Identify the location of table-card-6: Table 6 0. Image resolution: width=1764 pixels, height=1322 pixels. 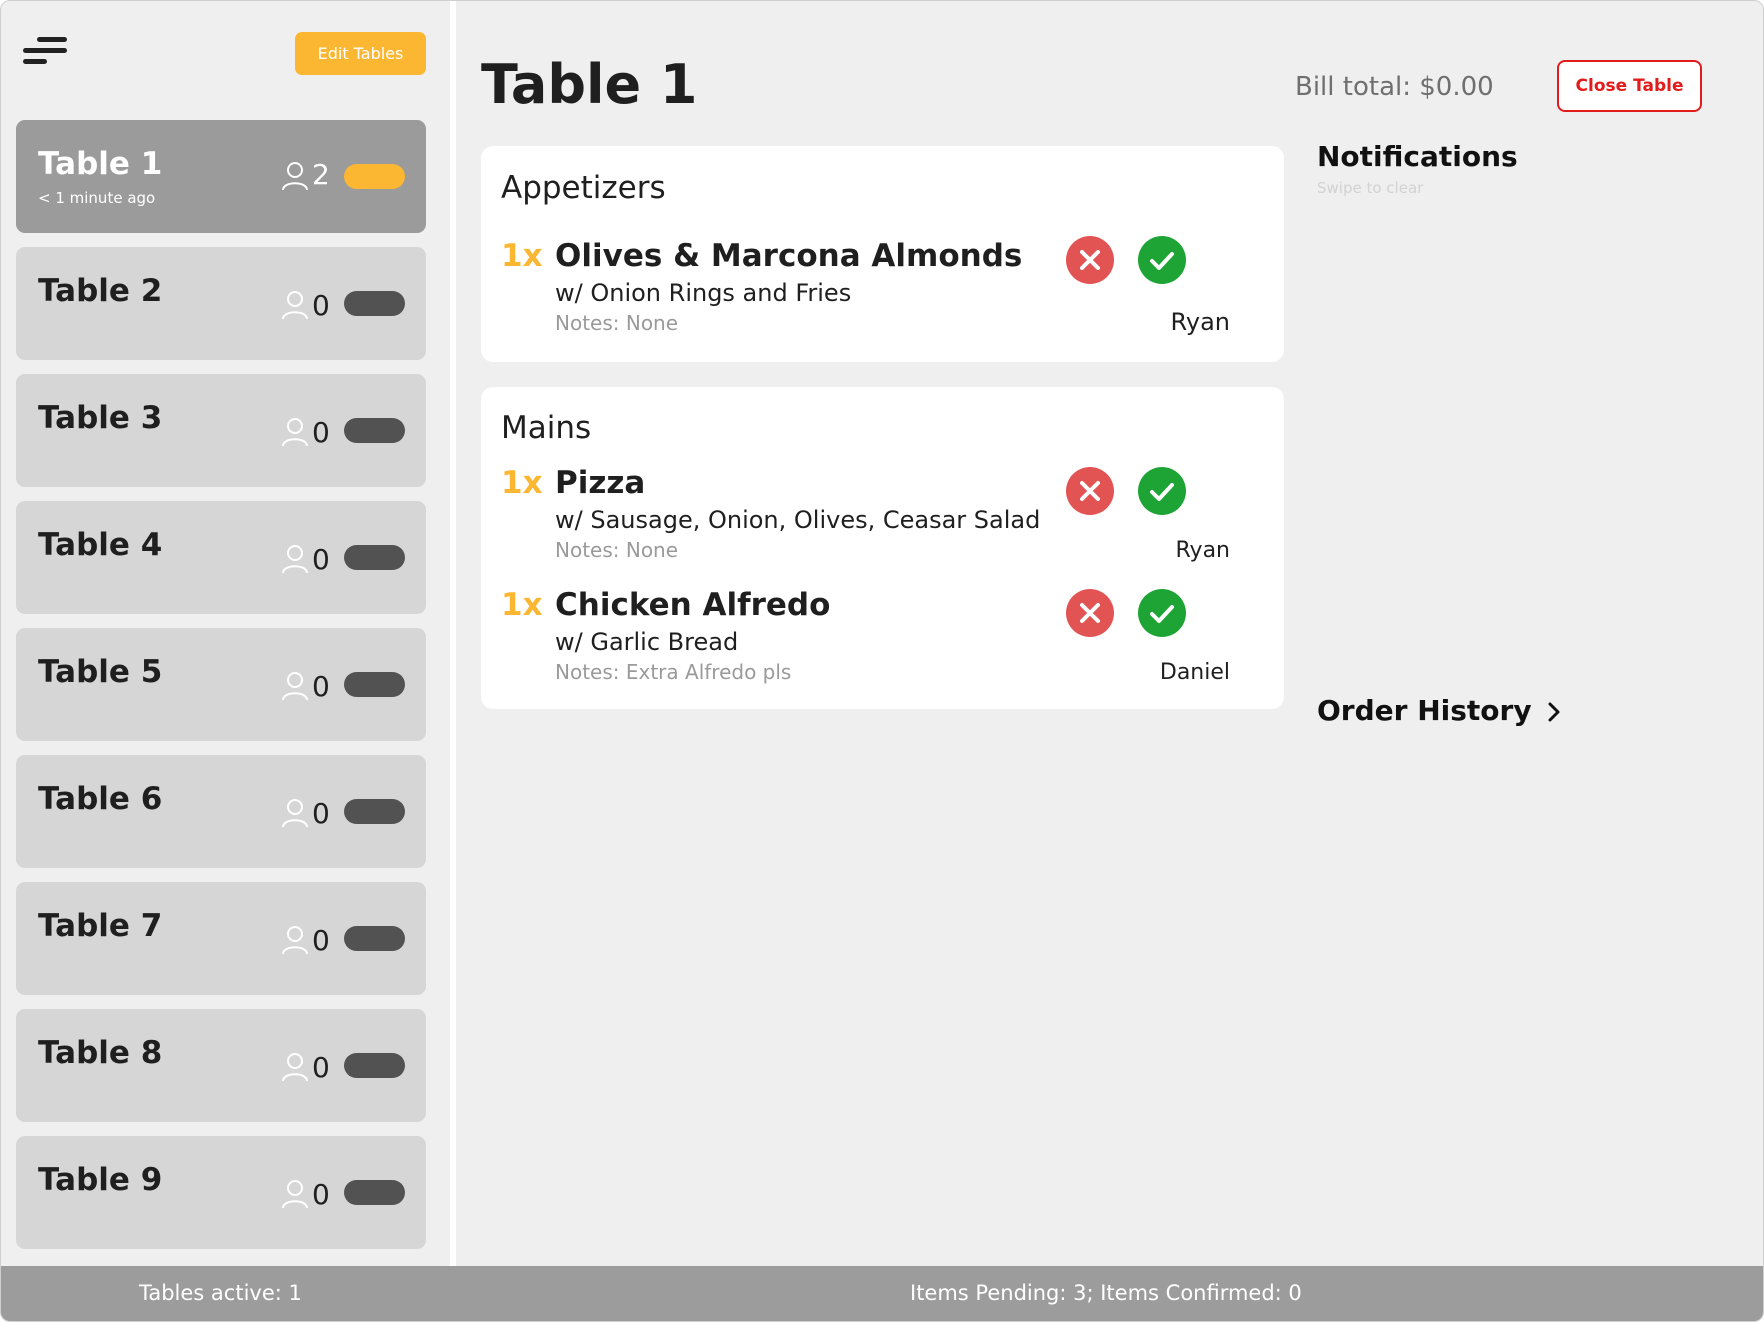
(221, 811).